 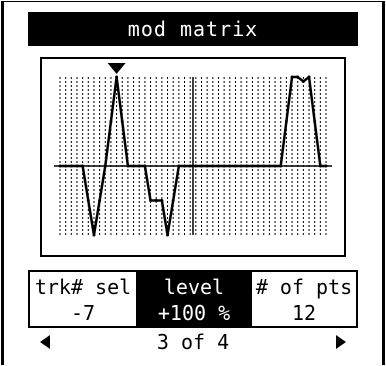 I want to click on param-trk-sel-value: -7, so click(x=83, y=313).